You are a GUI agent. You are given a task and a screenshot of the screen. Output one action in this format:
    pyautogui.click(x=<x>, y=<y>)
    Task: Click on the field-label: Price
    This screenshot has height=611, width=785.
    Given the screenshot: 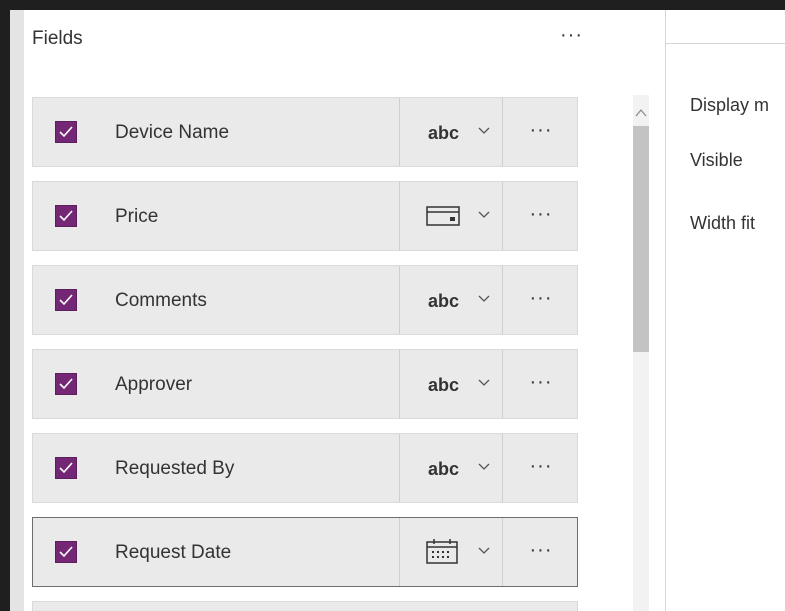 What is the action you would take?
    pyautogui.click(x=137, y=216)
    